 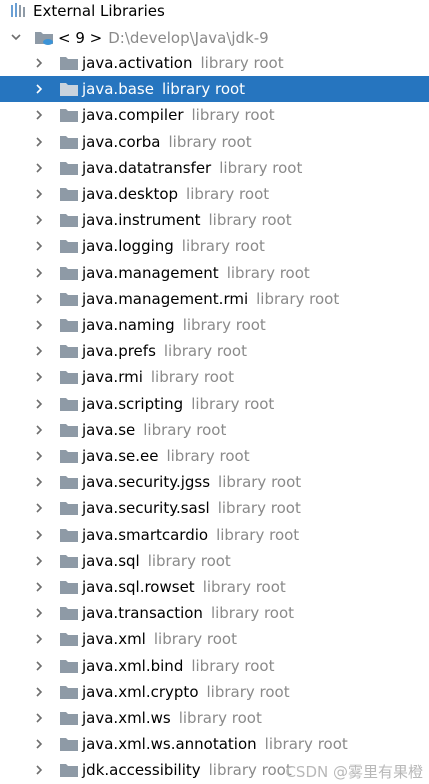 What do you see at coordinates (80, 38) in the screenshot?
I see `sdk-name: < 9 >` at bounding box center [80, 38].